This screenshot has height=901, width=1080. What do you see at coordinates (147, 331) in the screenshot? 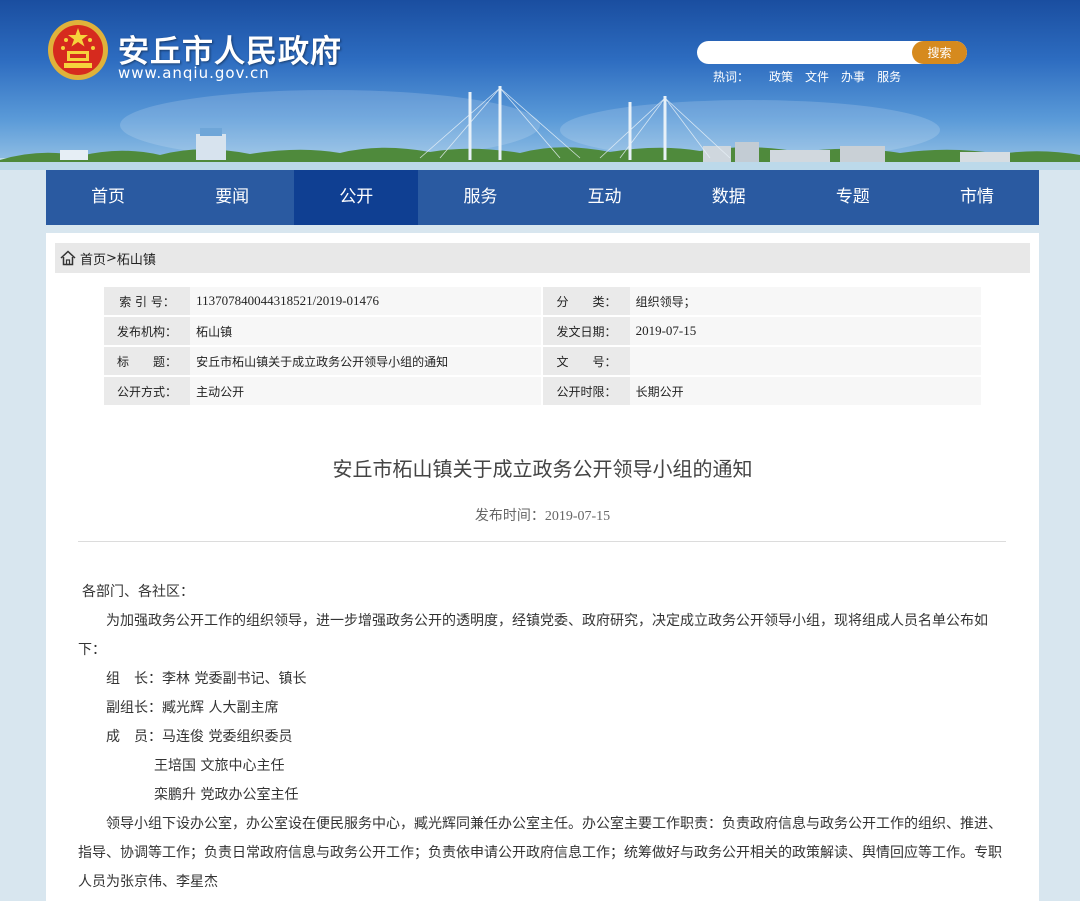
I see `publisher-label: 发布机构：` at bounding box center [147, 331].